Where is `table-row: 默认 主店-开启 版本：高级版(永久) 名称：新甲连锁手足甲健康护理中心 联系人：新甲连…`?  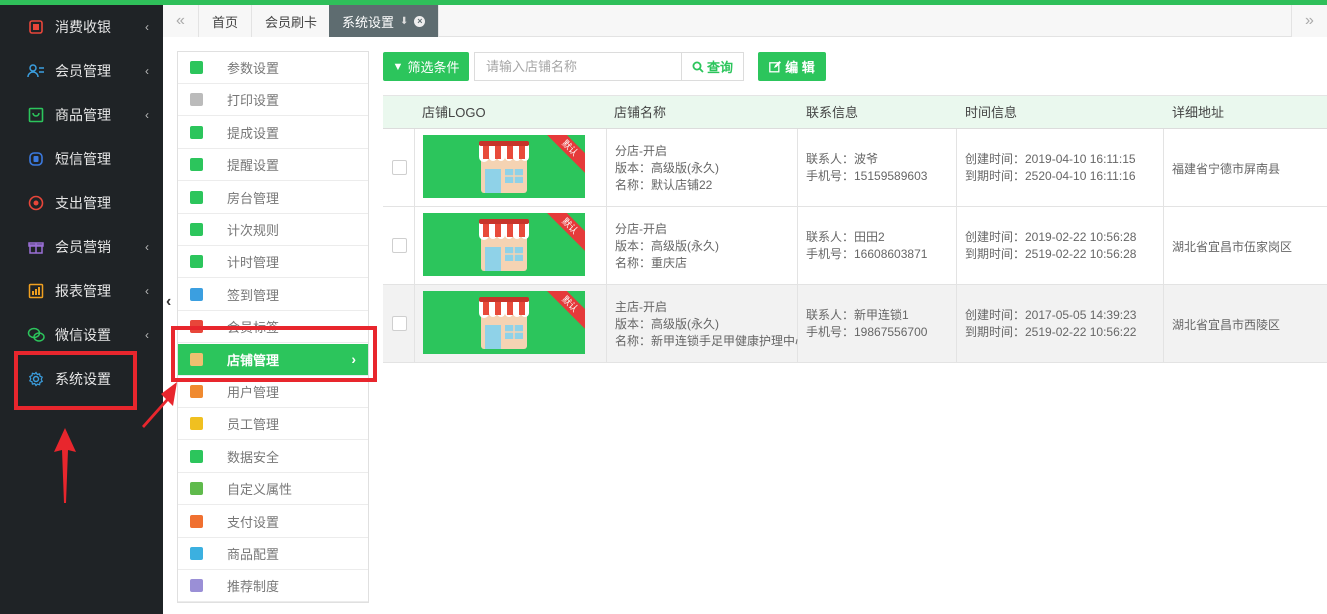 table-row: 默认 主店-开启 版本：高级版(永久) 名称：新甲连锁手足甲健康护理中心 联系人：新甲连… is located at coordinates (855, 324).